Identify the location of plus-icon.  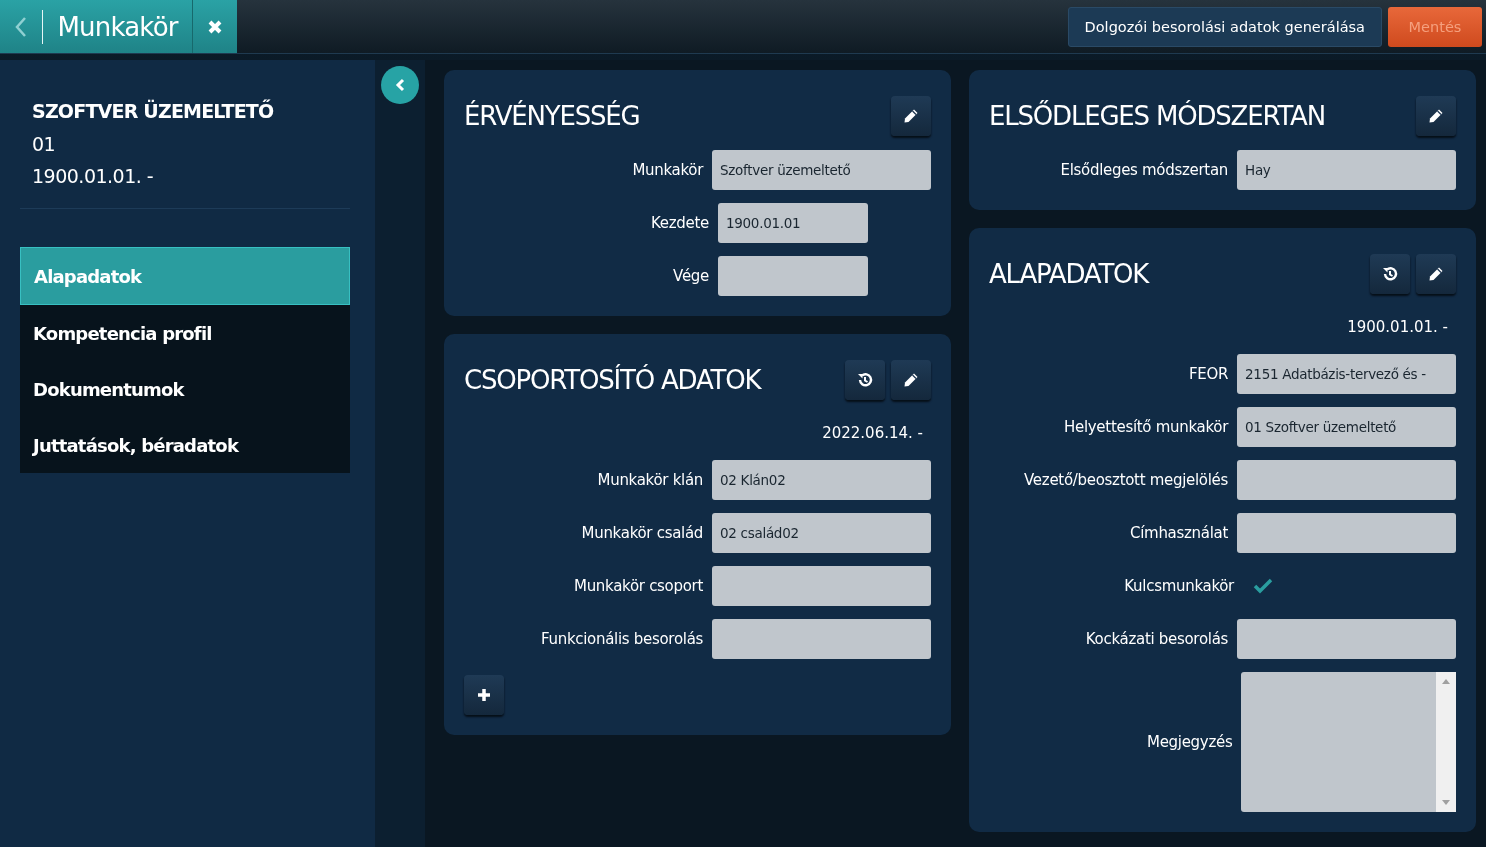
(484, 695).